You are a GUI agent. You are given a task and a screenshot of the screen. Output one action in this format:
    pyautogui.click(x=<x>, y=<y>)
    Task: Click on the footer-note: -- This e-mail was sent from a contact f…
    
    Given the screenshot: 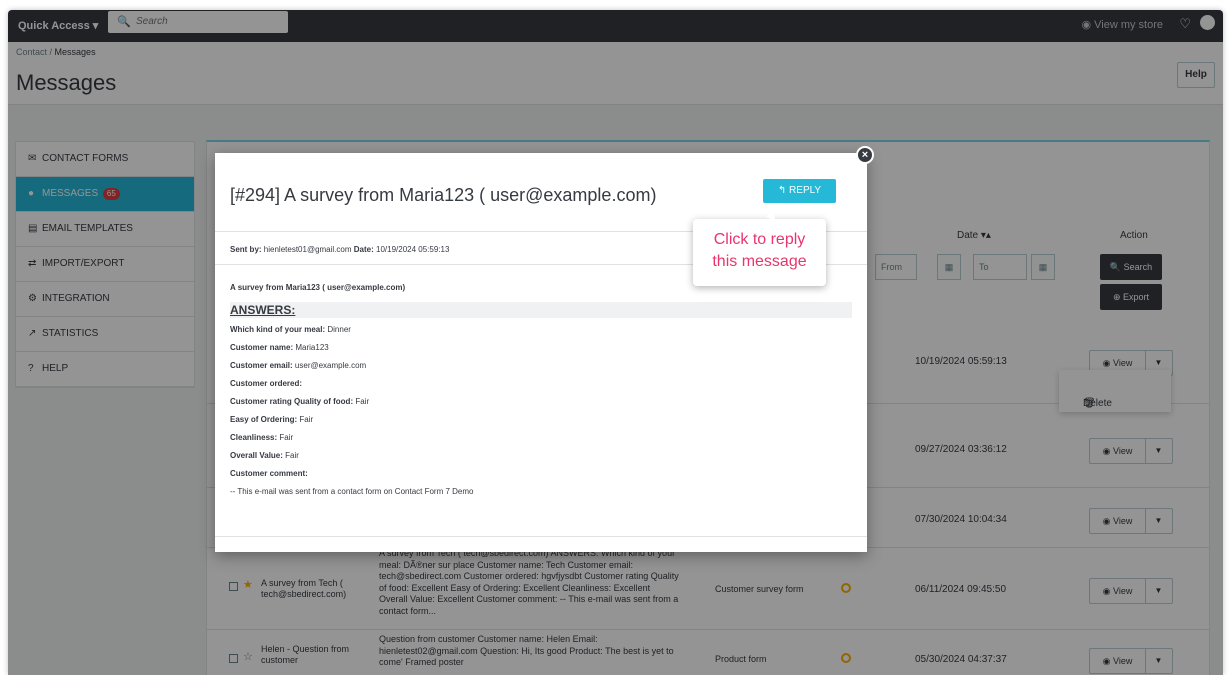 What is the action you would take?
    pyautogui.click(x=352, y=491)
    